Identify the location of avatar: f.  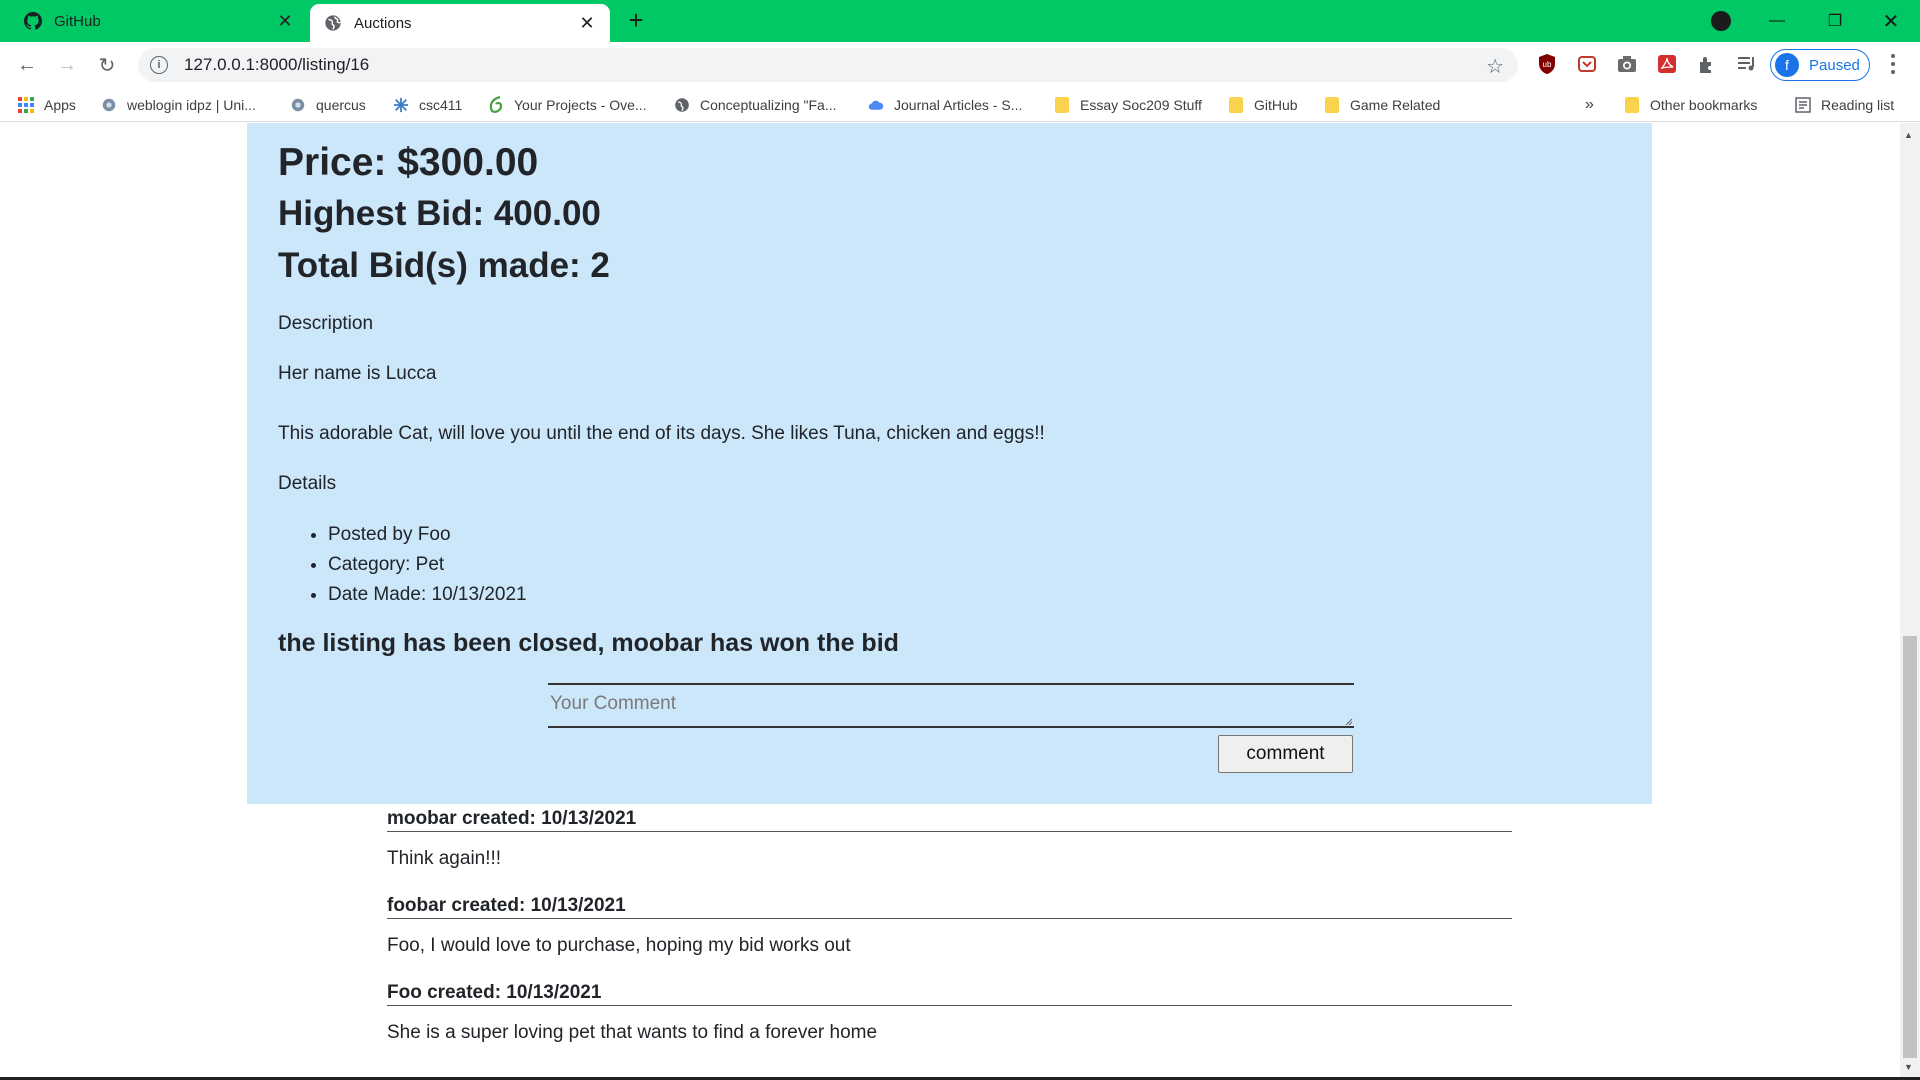
(1787, 65).